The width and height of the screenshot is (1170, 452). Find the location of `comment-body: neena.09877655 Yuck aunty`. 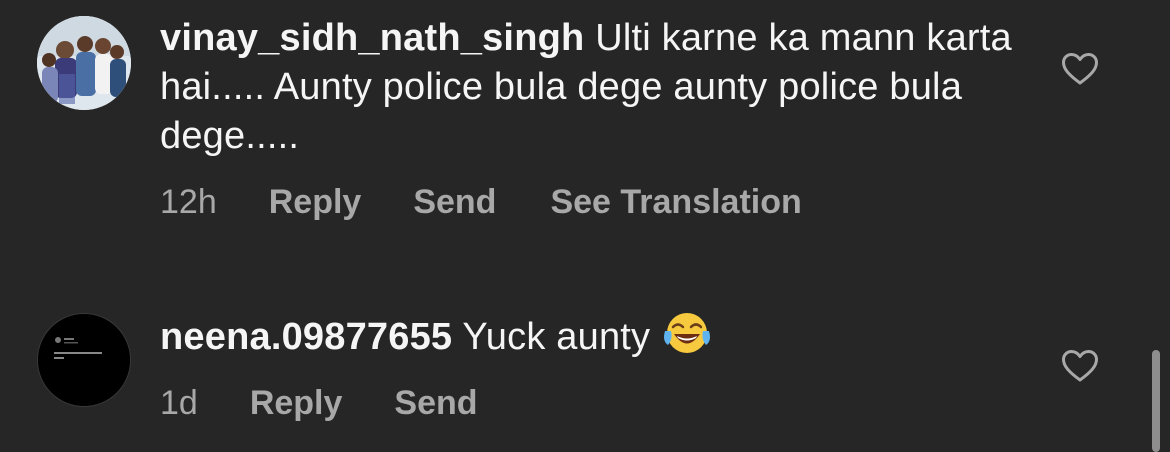

comment-body: neena.09877655 Yuck aunty is located at coordinates (595, 335).